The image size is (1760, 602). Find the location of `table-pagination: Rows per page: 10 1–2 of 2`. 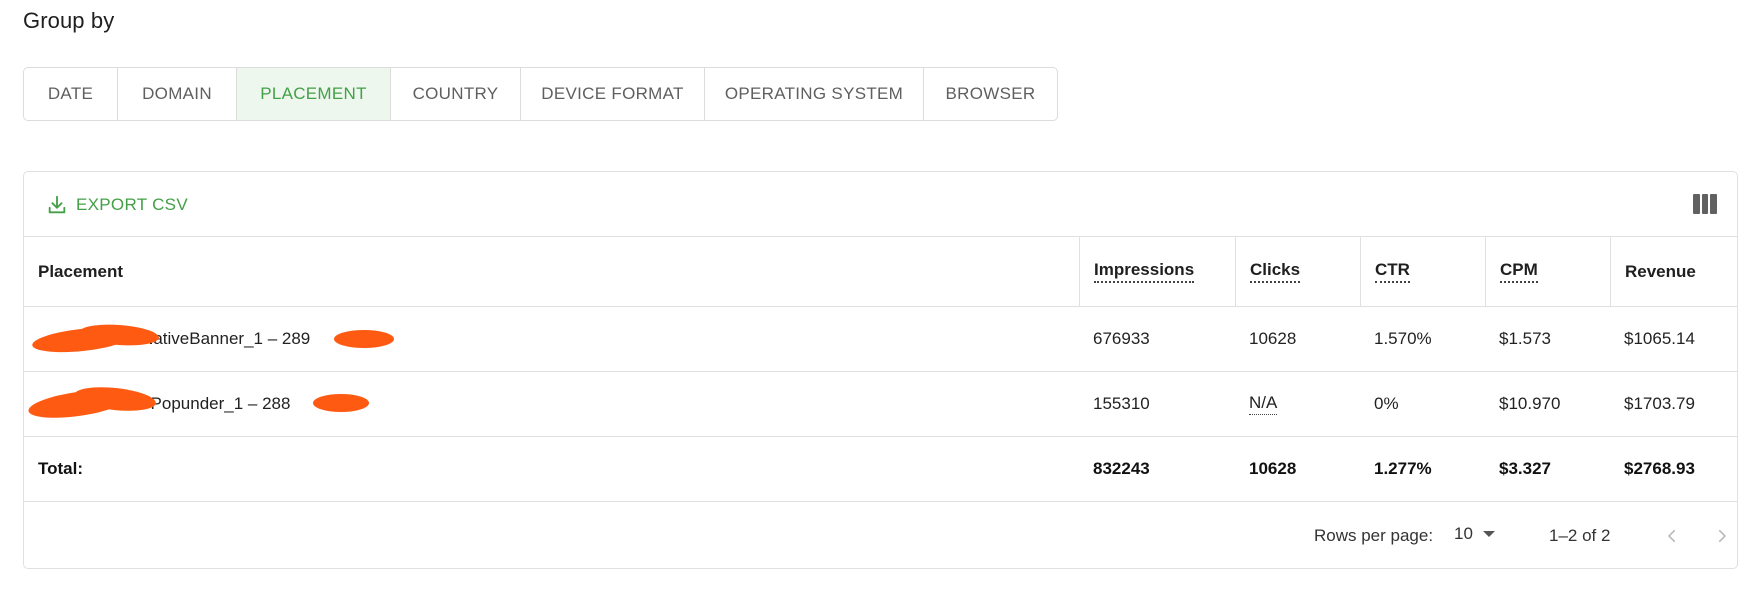

table-pagination: Rows per page: 10 1–2 of 2 is located at coordinates (880, 535).